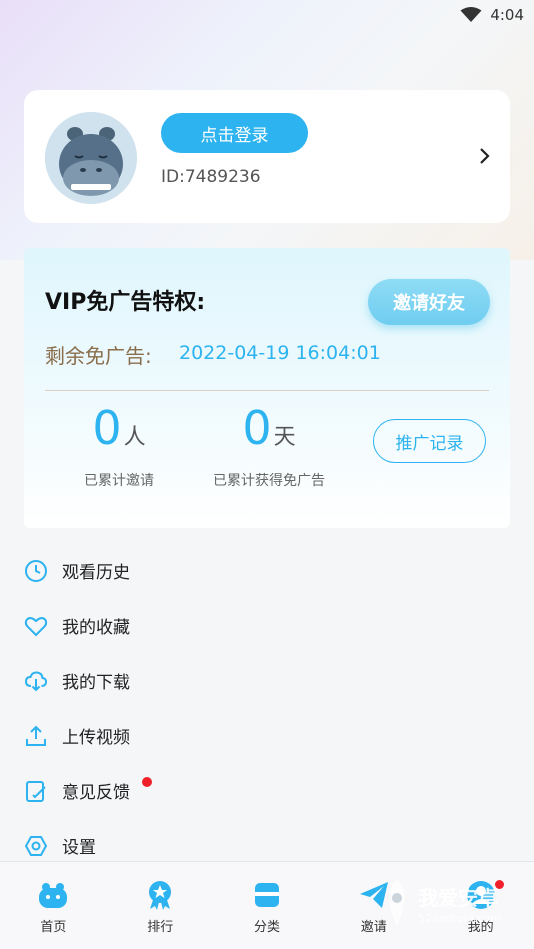  What do you see at coordinates (160, 927) in the screenshot?
I see `tab-label: 排行` at bounding box center [160, 927].